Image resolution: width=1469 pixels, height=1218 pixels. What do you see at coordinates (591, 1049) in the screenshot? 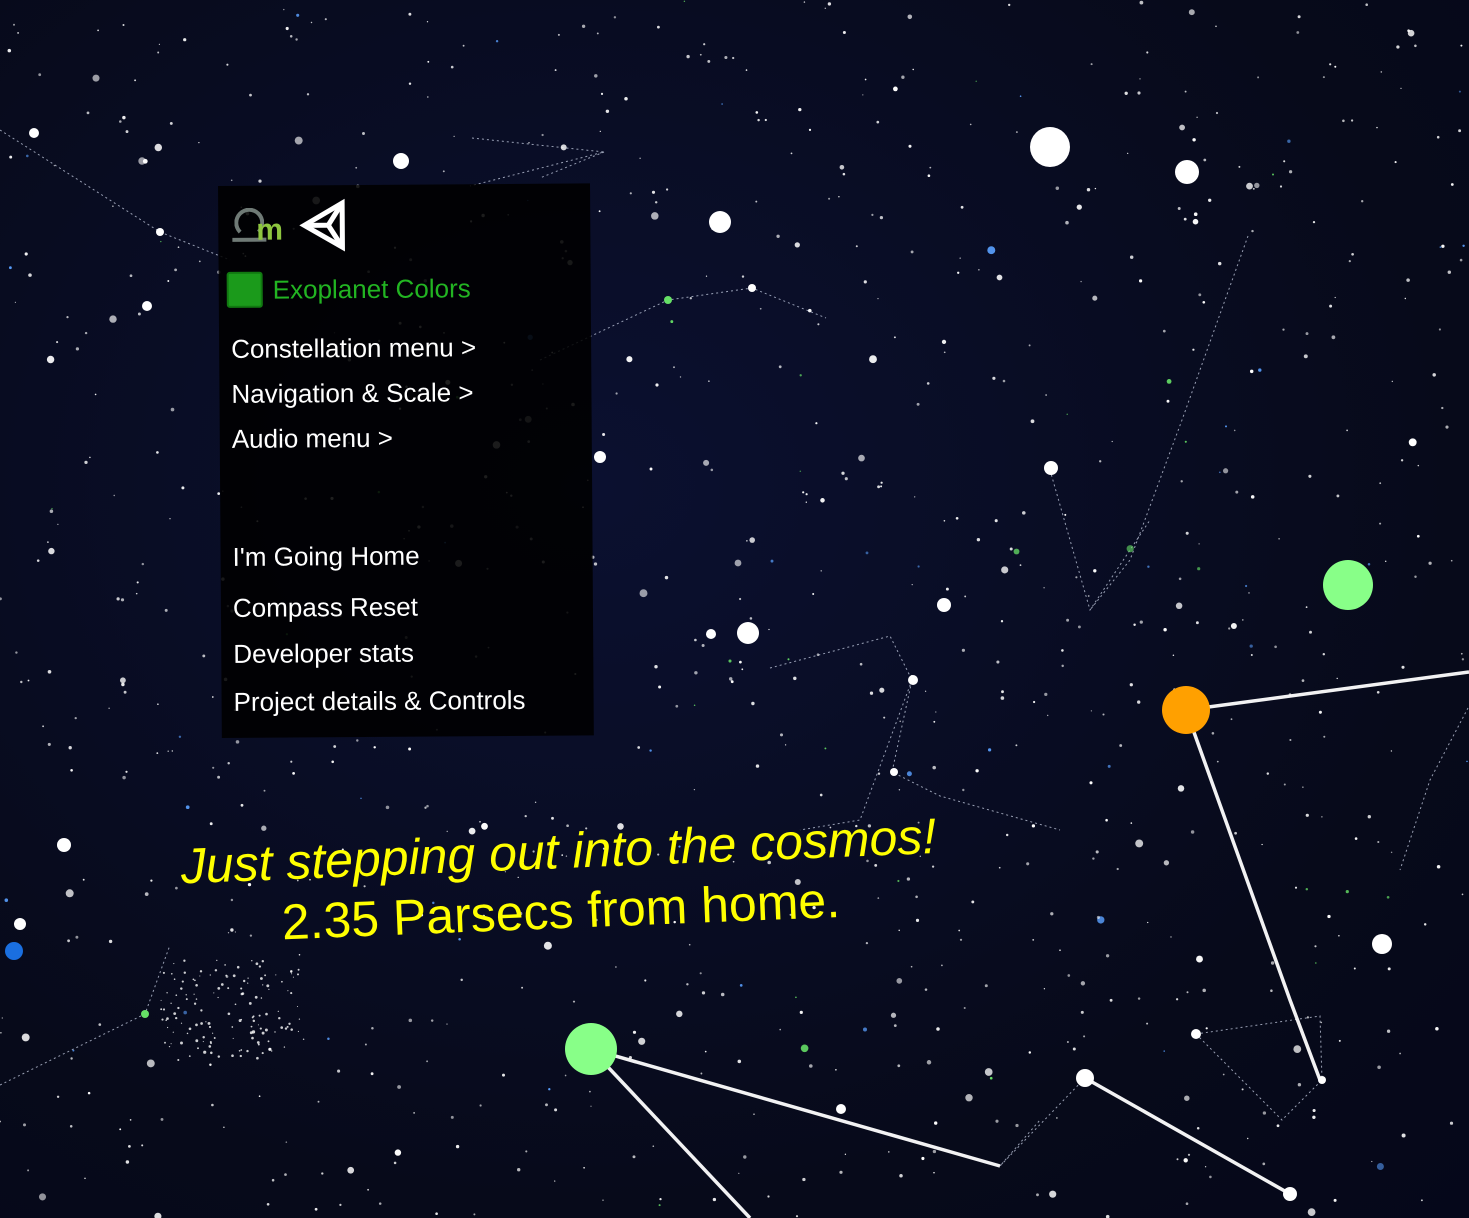
I see `green-exoplanet` at bounding box center [591, 1049].